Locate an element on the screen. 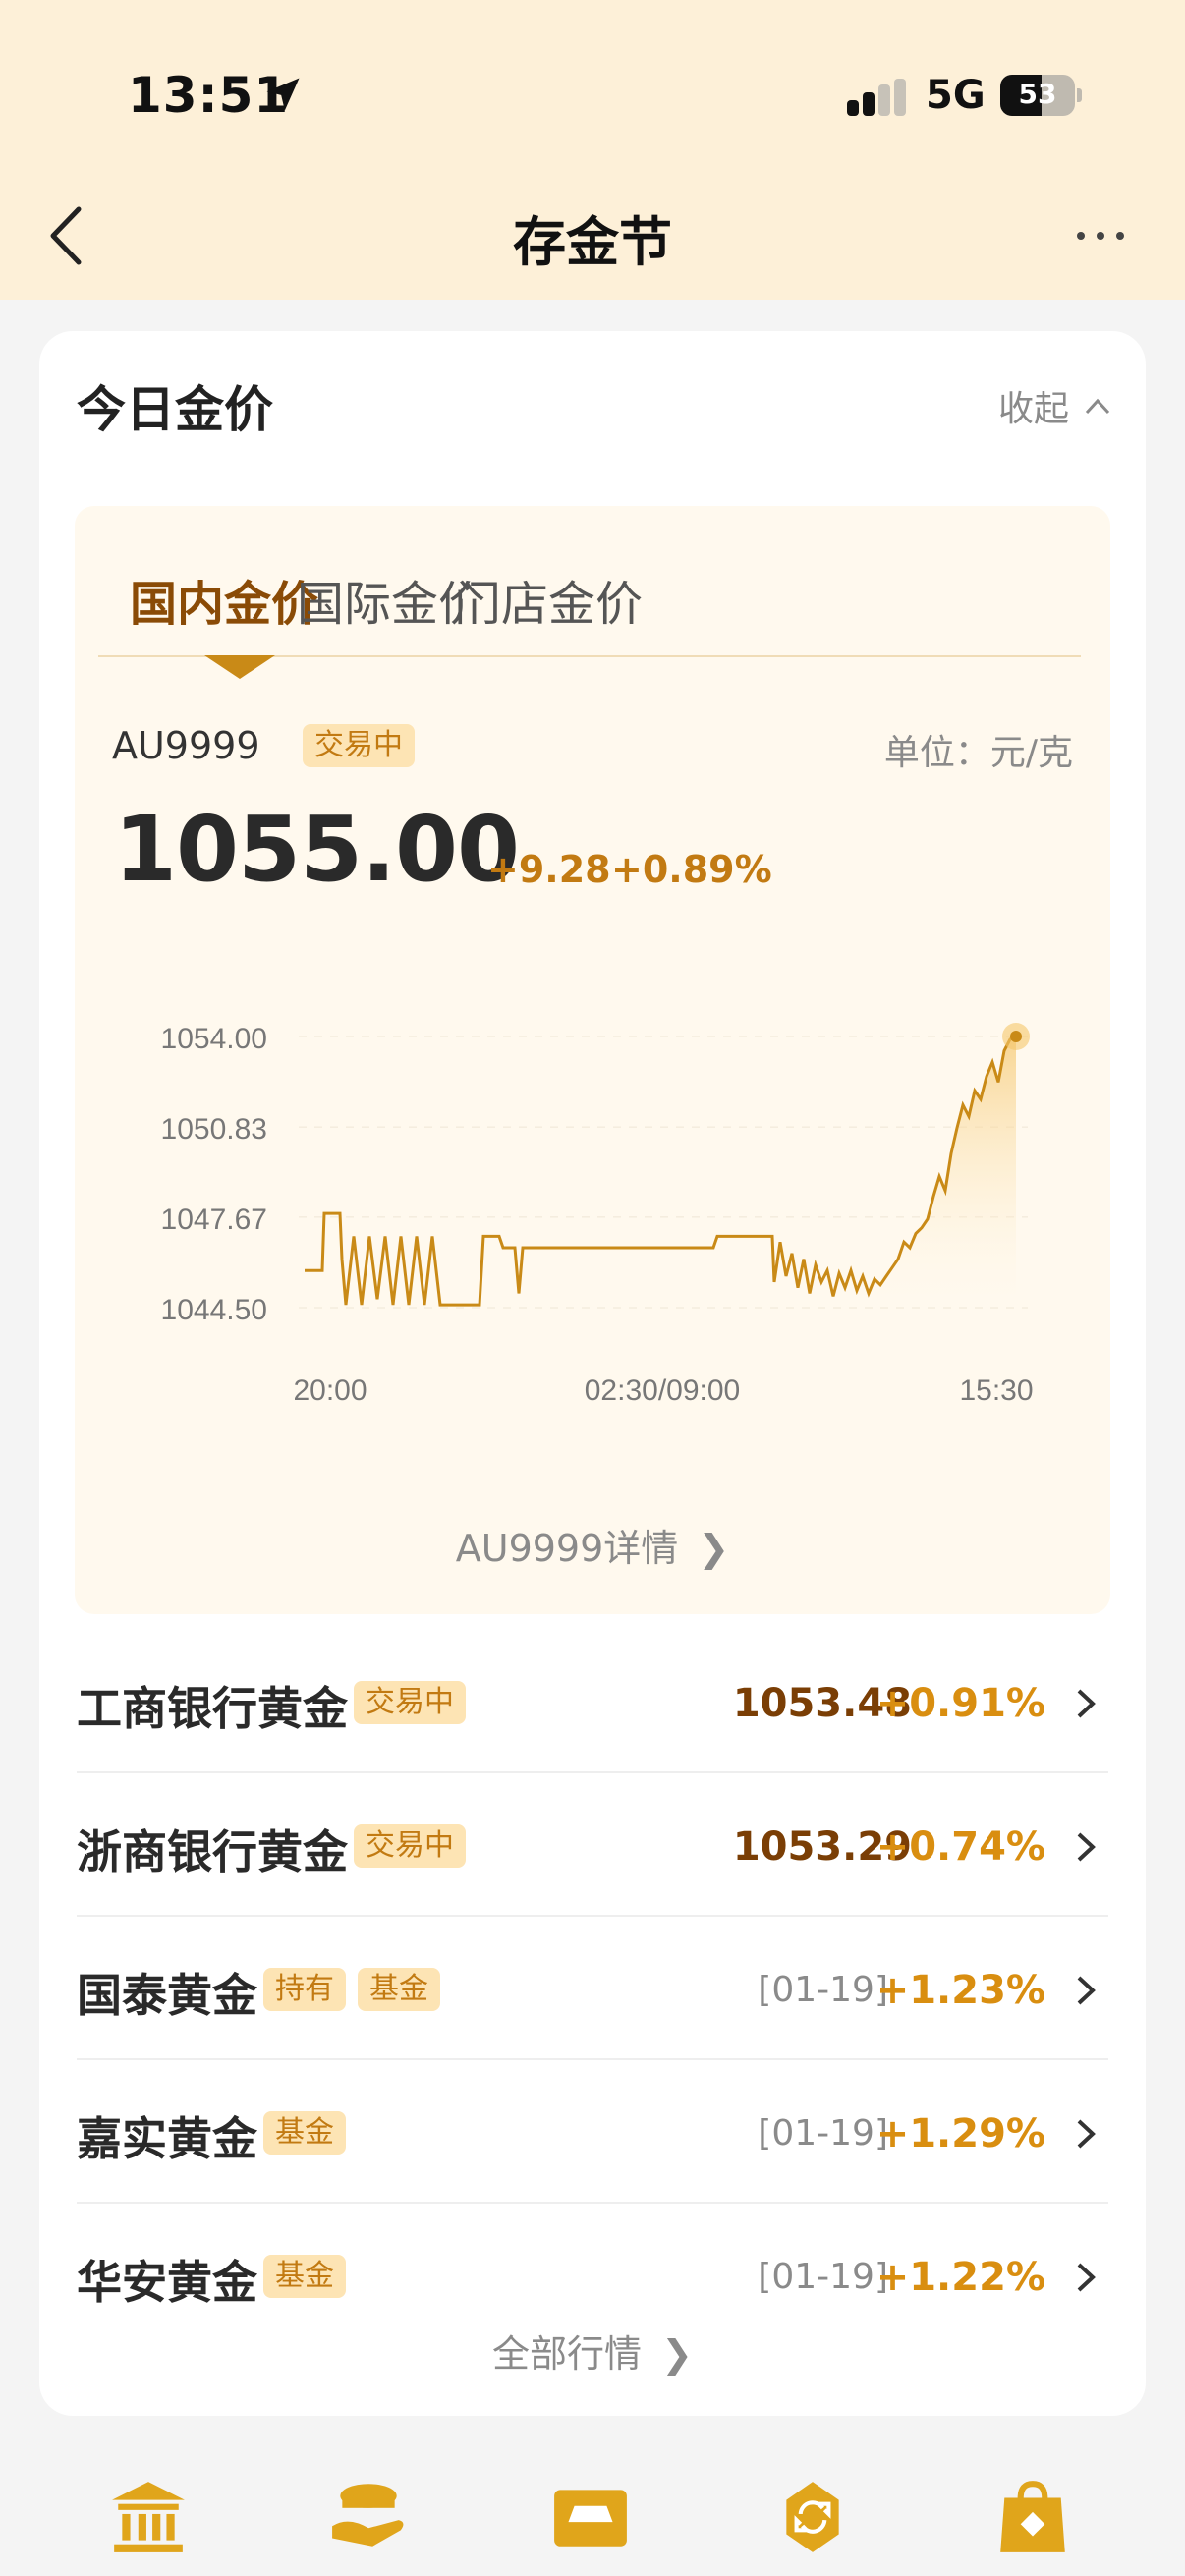 The height and width of the screenshot is (2576, 1185). product-name: 嘉实黄金 is located at coordinates (167, 2138).